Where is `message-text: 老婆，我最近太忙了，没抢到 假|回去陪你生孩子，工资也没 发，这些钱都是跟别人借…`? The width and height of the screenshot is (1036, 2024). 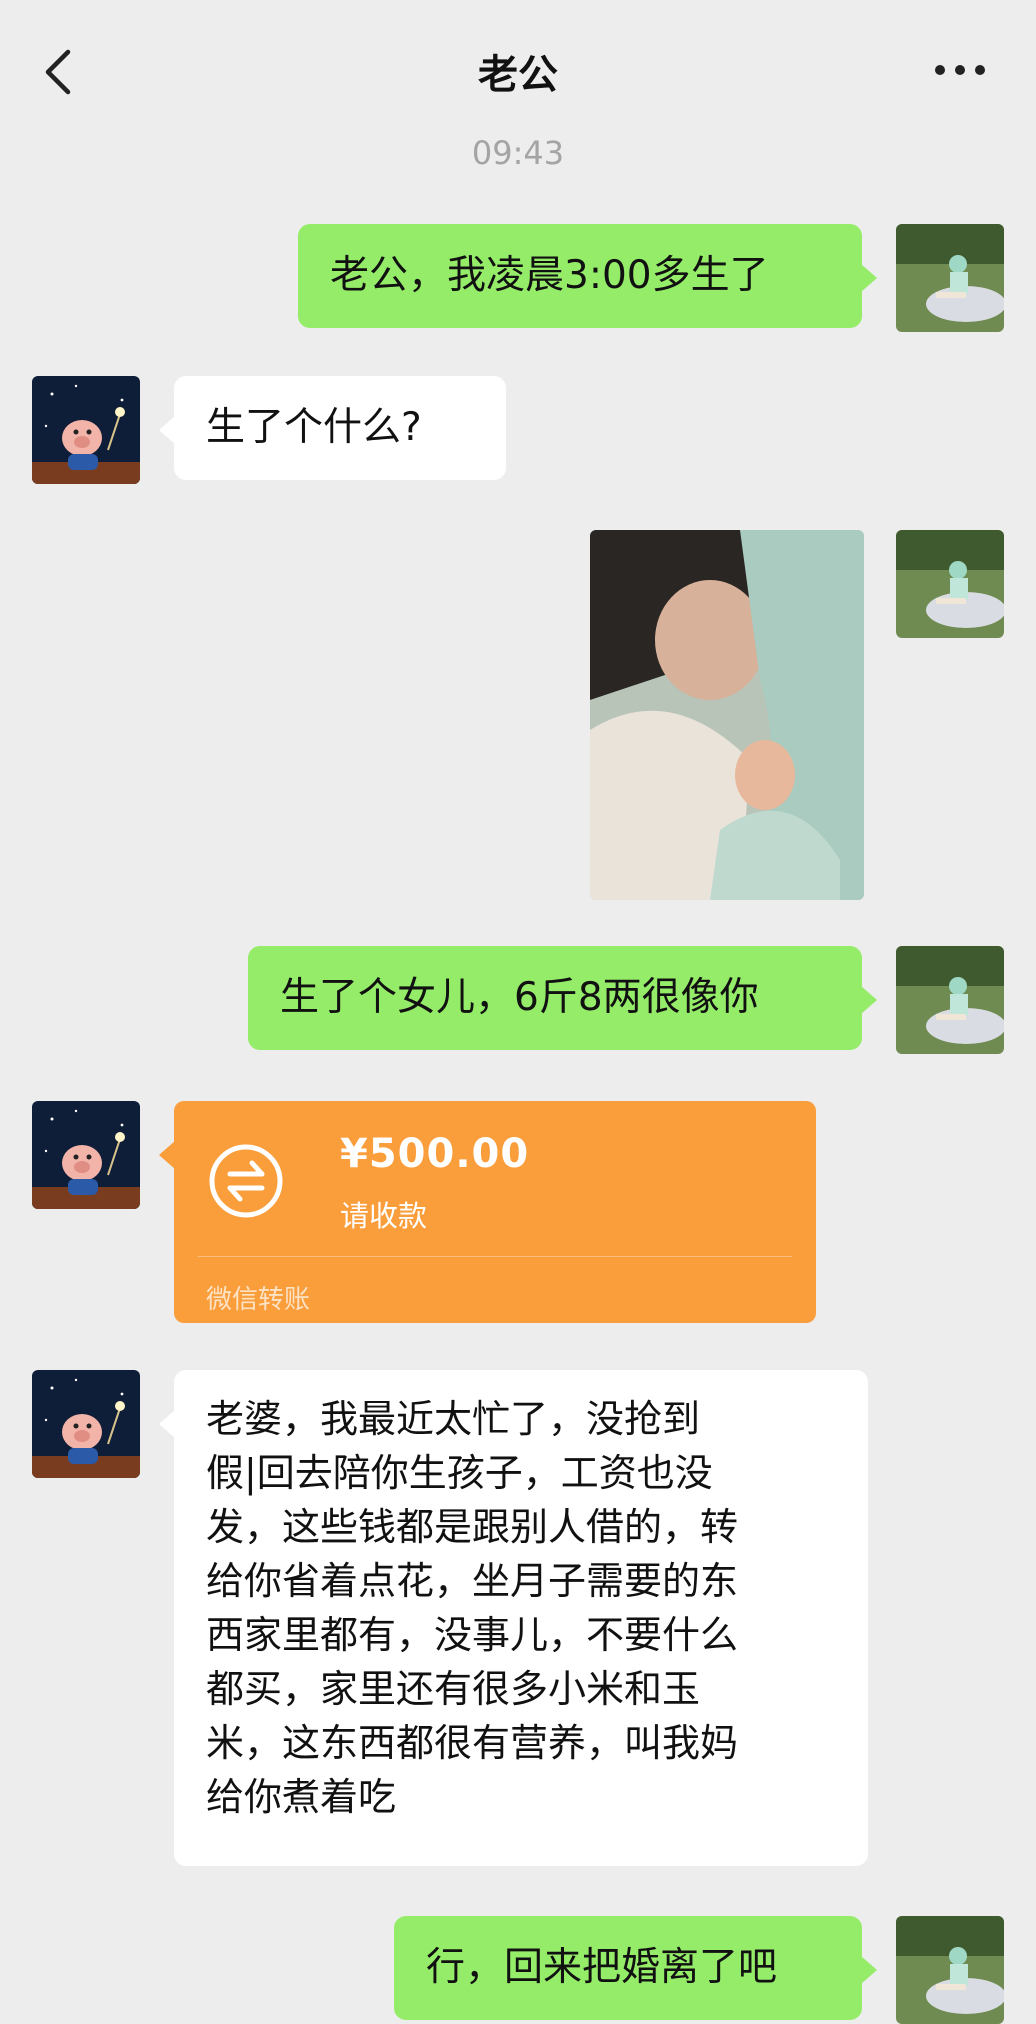 message-text: 老婆，我最近太忙了，没抢到 假|回去陪你生孩子，工资也没 发，这些钱都是跟别人借… is located at coordinates (472, 1608).